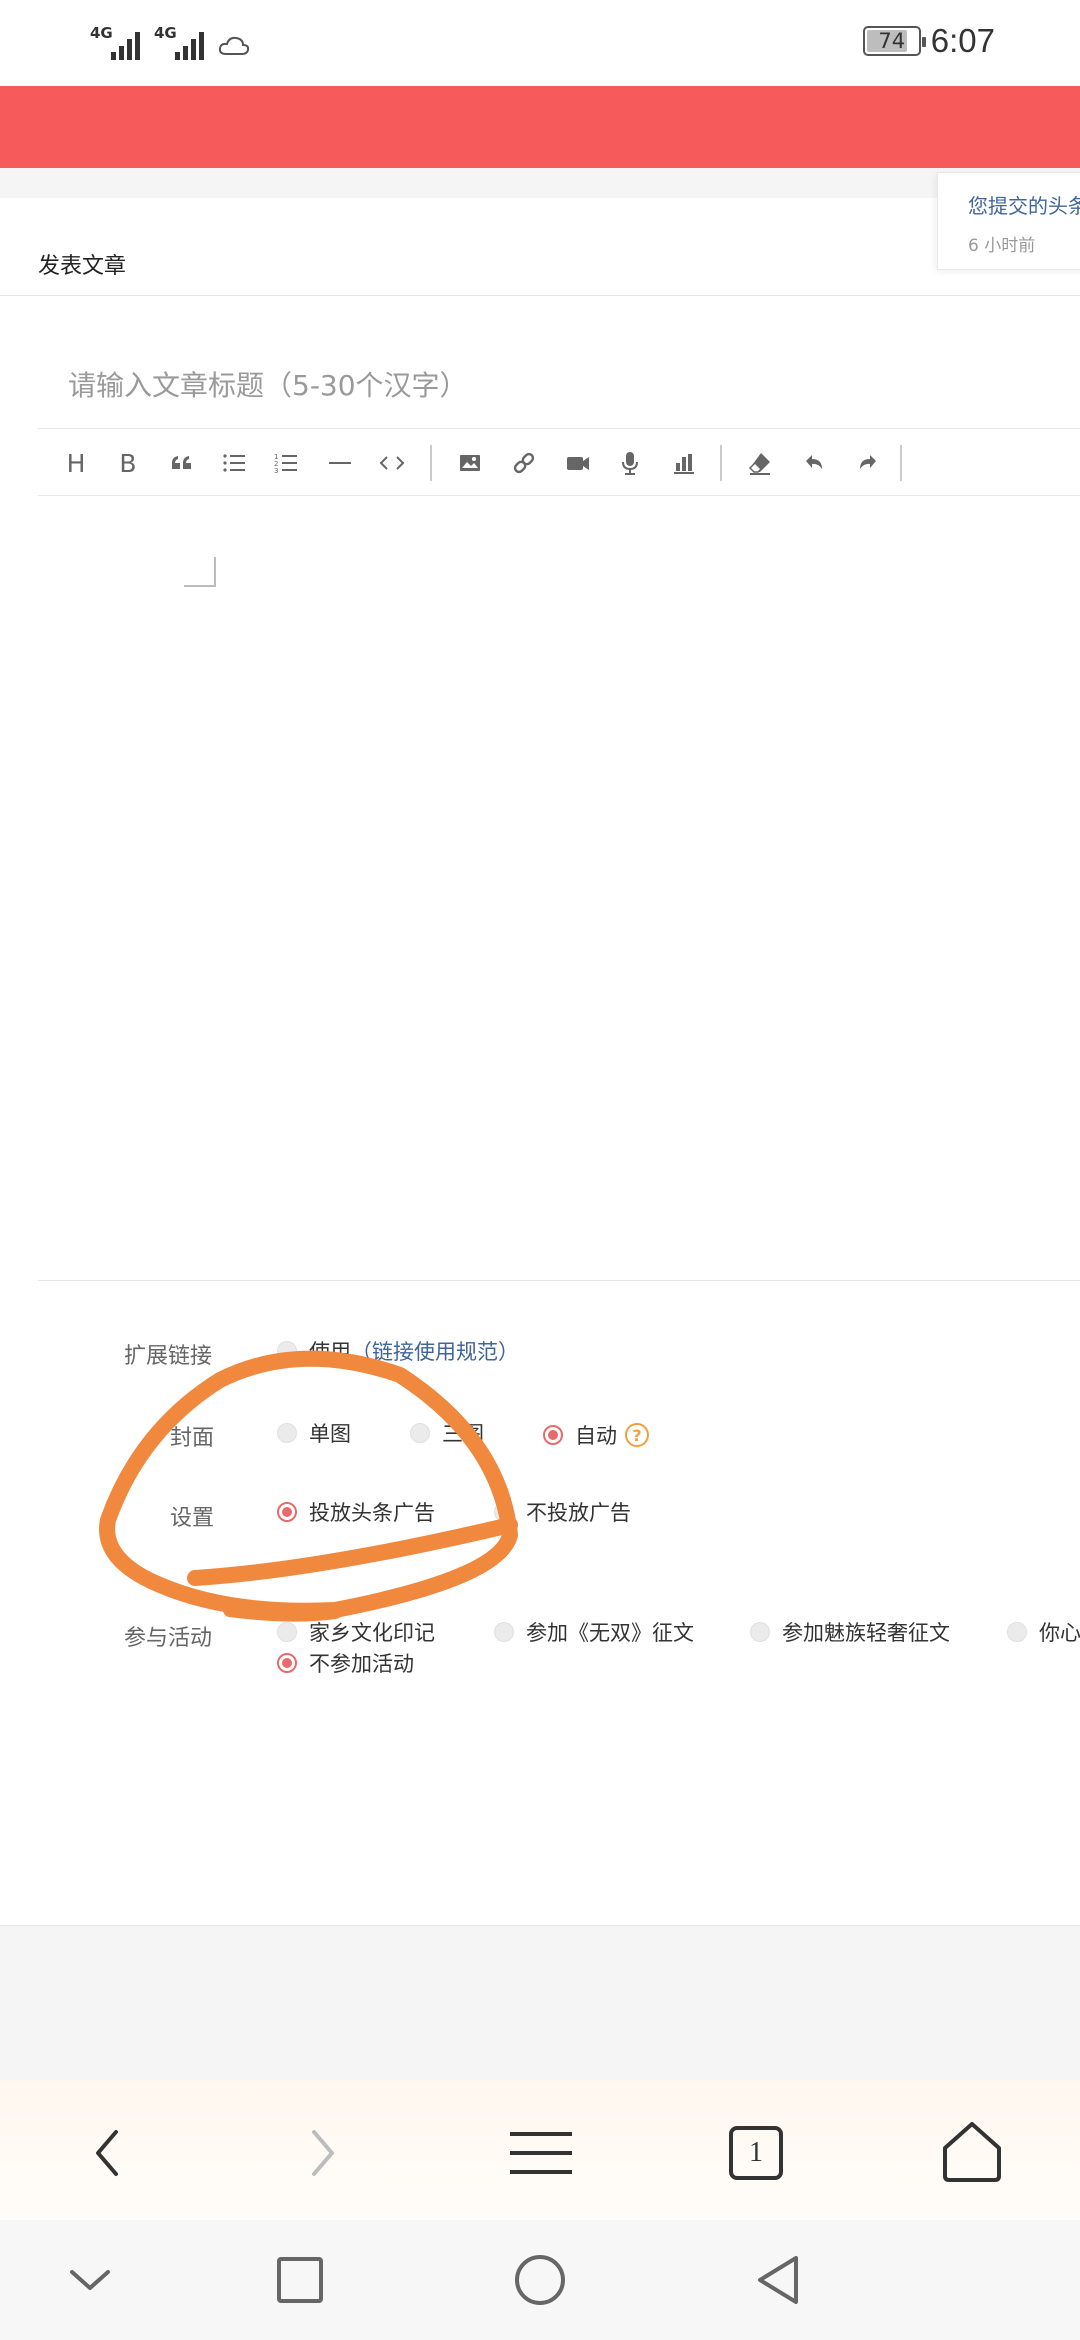 This screenshot has height=2340, width=1080. What do you see at coordinates (435, 1351) in the screenshot?
I see `link-rules-link: （链接使用规范）` at bounding box center [435, 1351].